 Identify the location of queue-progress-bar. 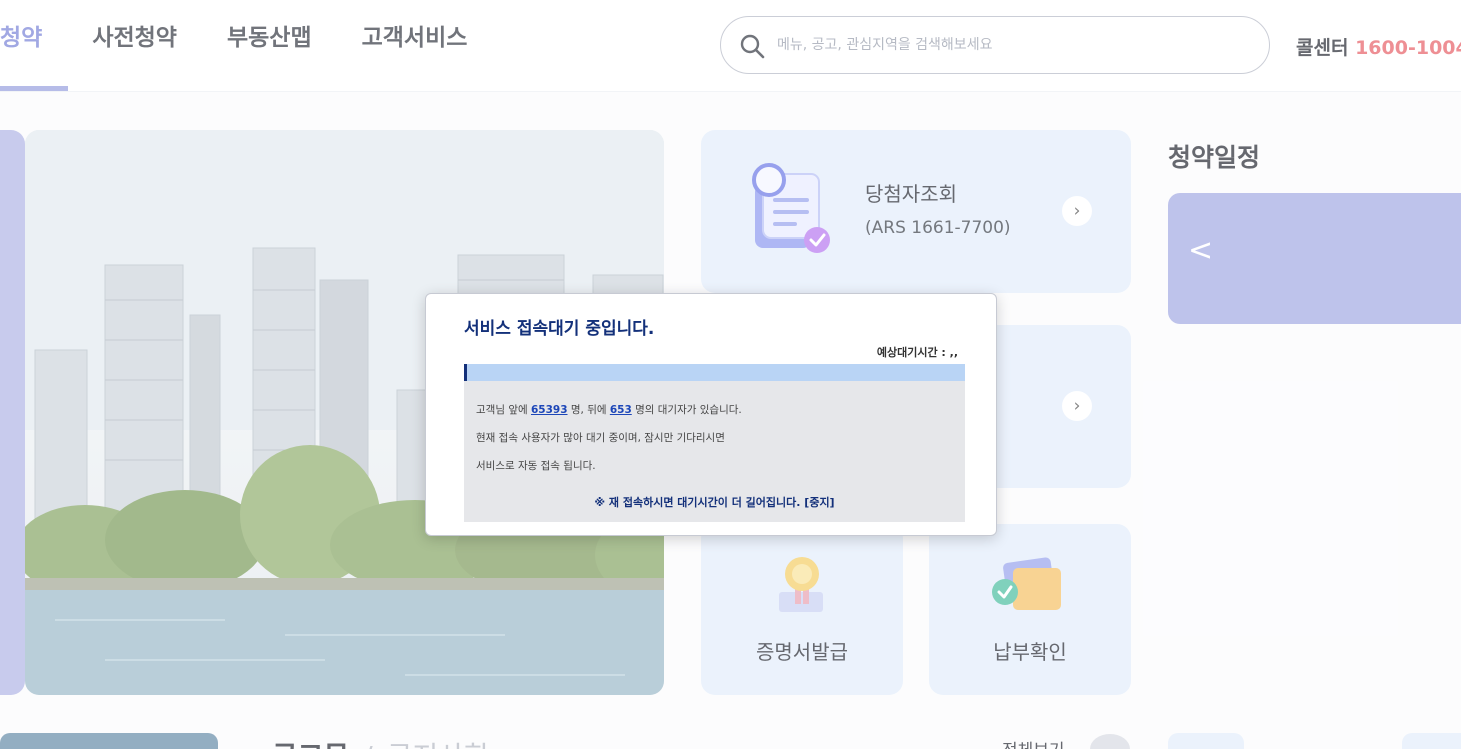
(714, 372).